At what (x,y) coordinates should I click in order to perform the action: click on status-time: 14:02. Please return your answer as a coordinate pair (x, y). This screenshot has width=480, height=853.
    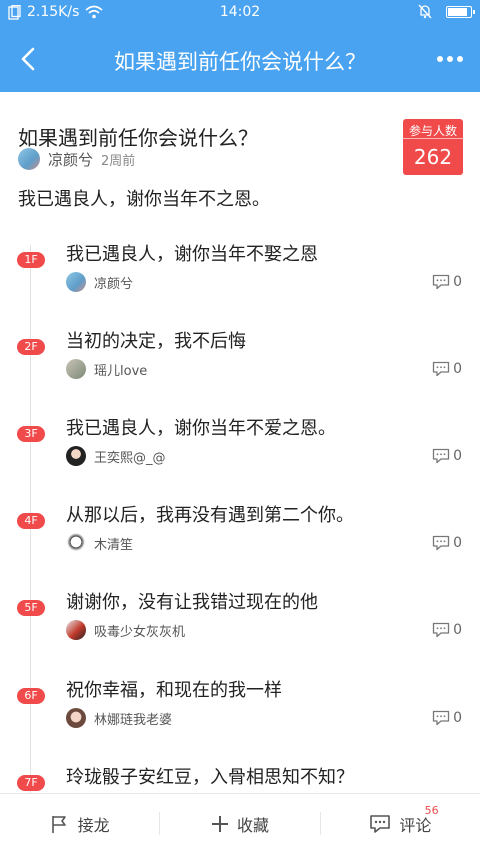
    Looking at the image, I should click on (240, 12).